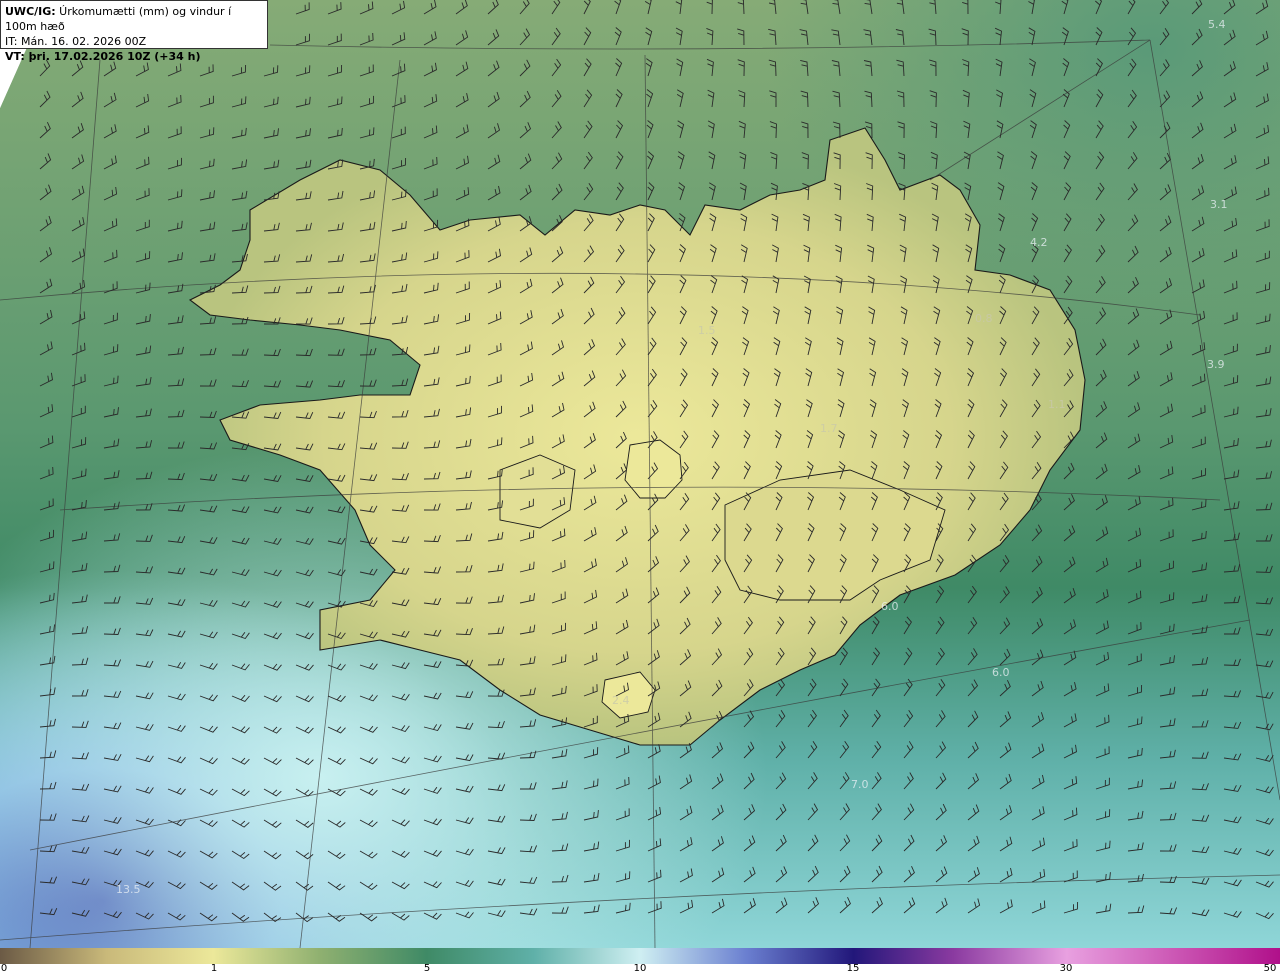 The height and width of the screenshot is (978, 1280). I want to click on legend-tick: 5, so click(427, 968).